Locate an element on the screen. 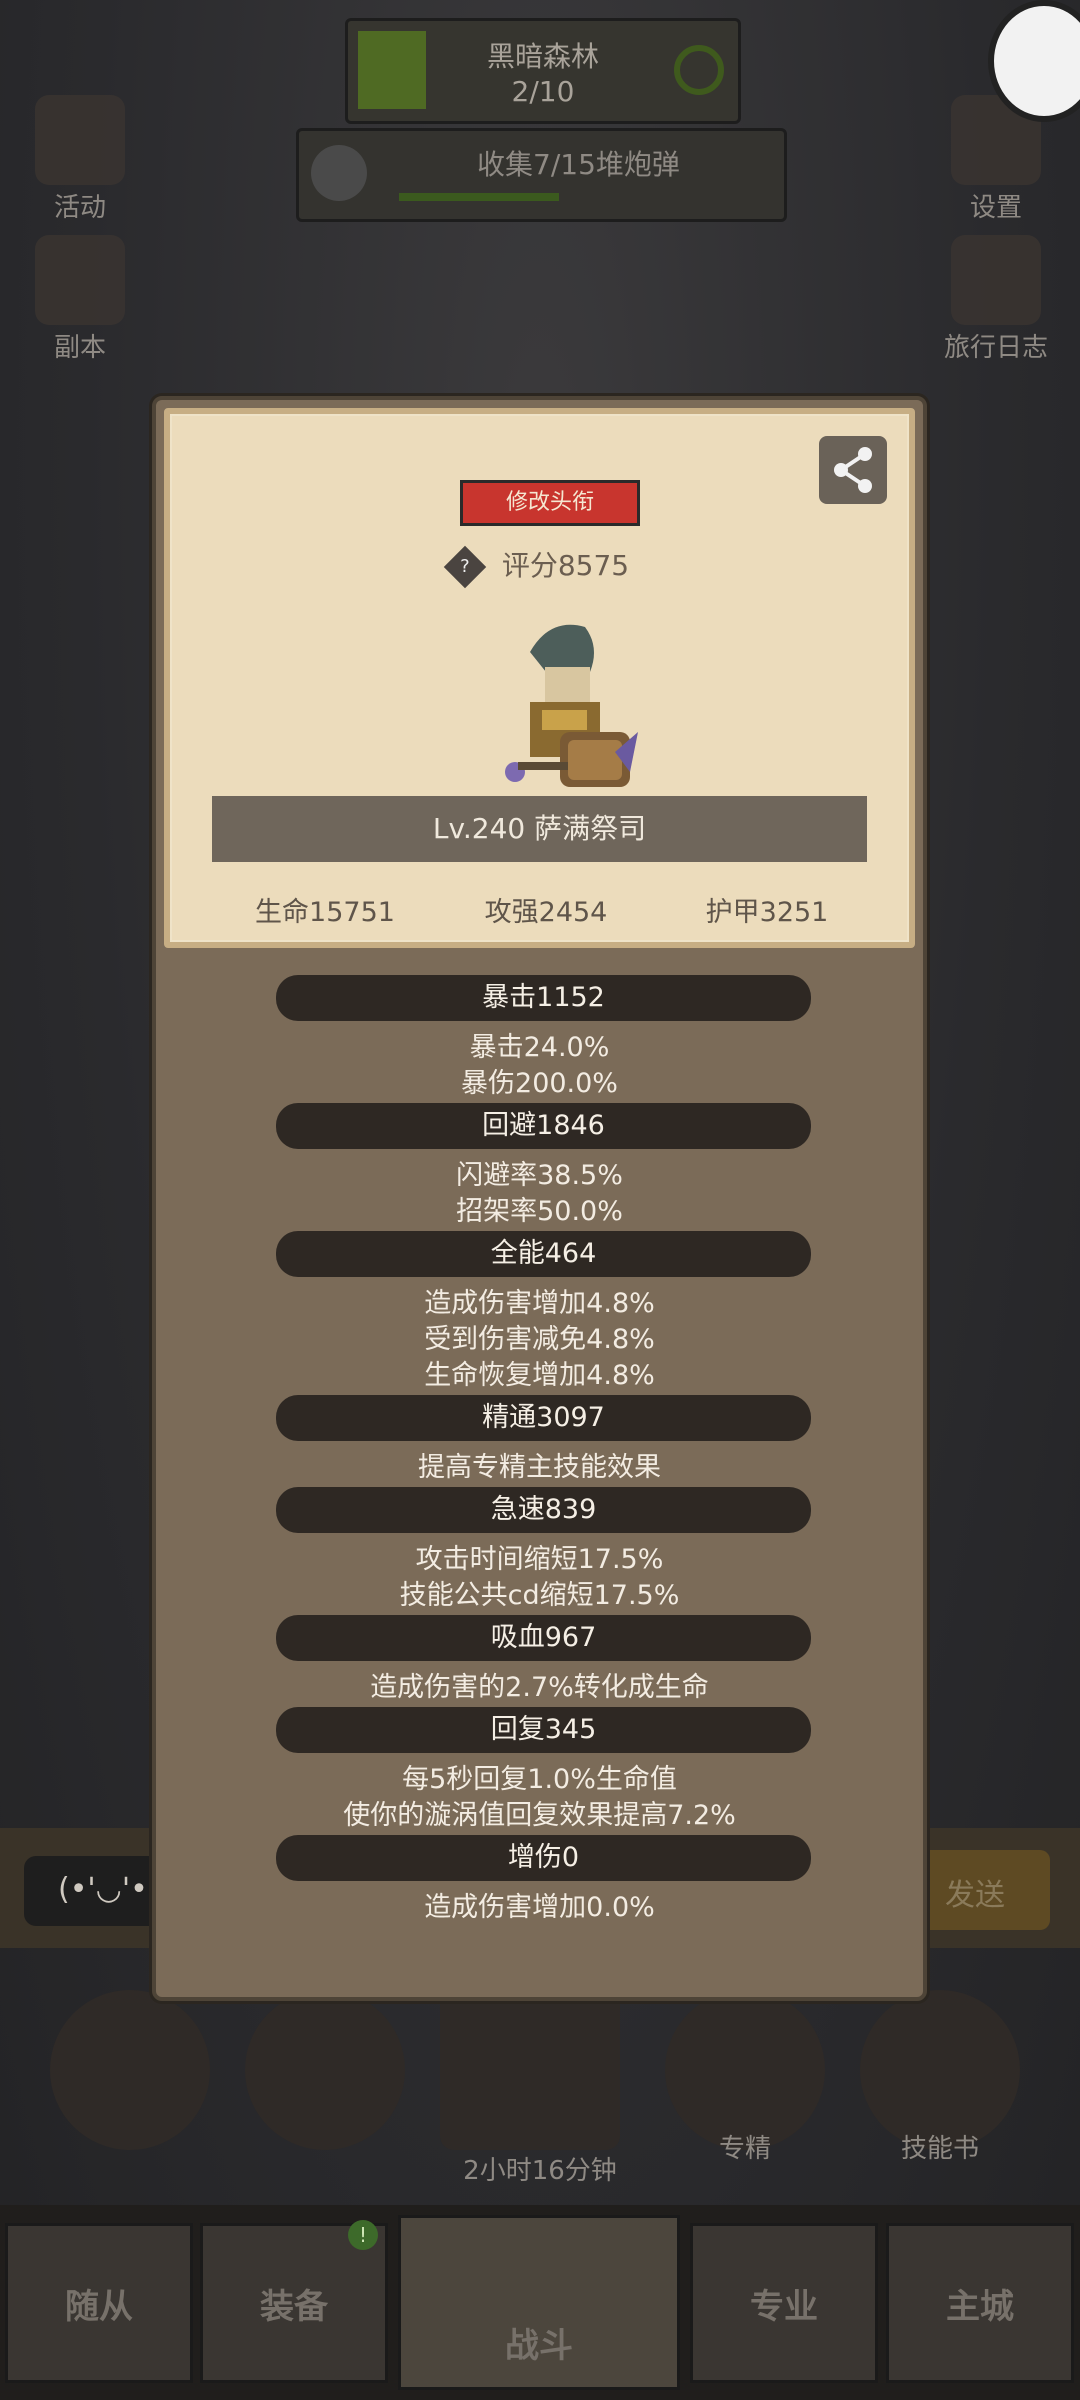 The image size is (1080, 2400). stat-health: 生命15751 is located at coordinates (325, 912).